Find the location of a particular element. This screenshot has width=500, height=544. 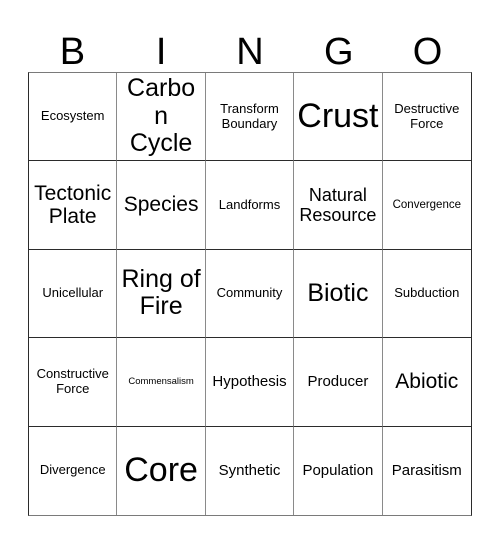

bingo-cell: Tectonic Plate is located at coordinates (73, 205).